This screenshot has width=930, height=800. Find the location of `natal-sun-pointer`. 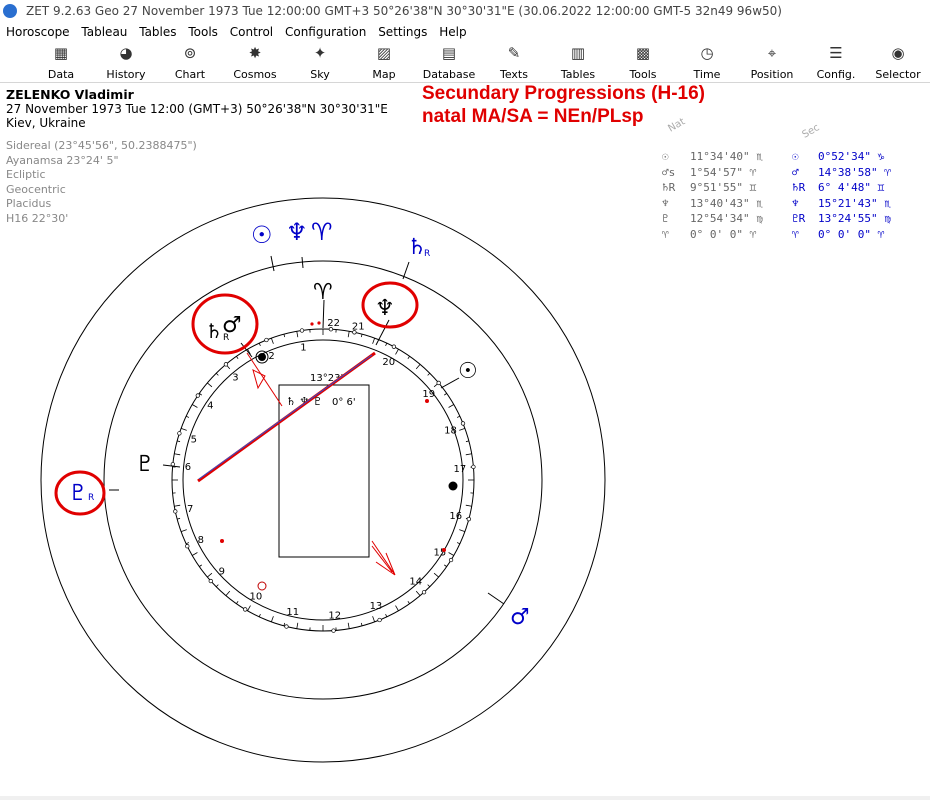

natal-sun-pointer is located at coordinates (450, 383).